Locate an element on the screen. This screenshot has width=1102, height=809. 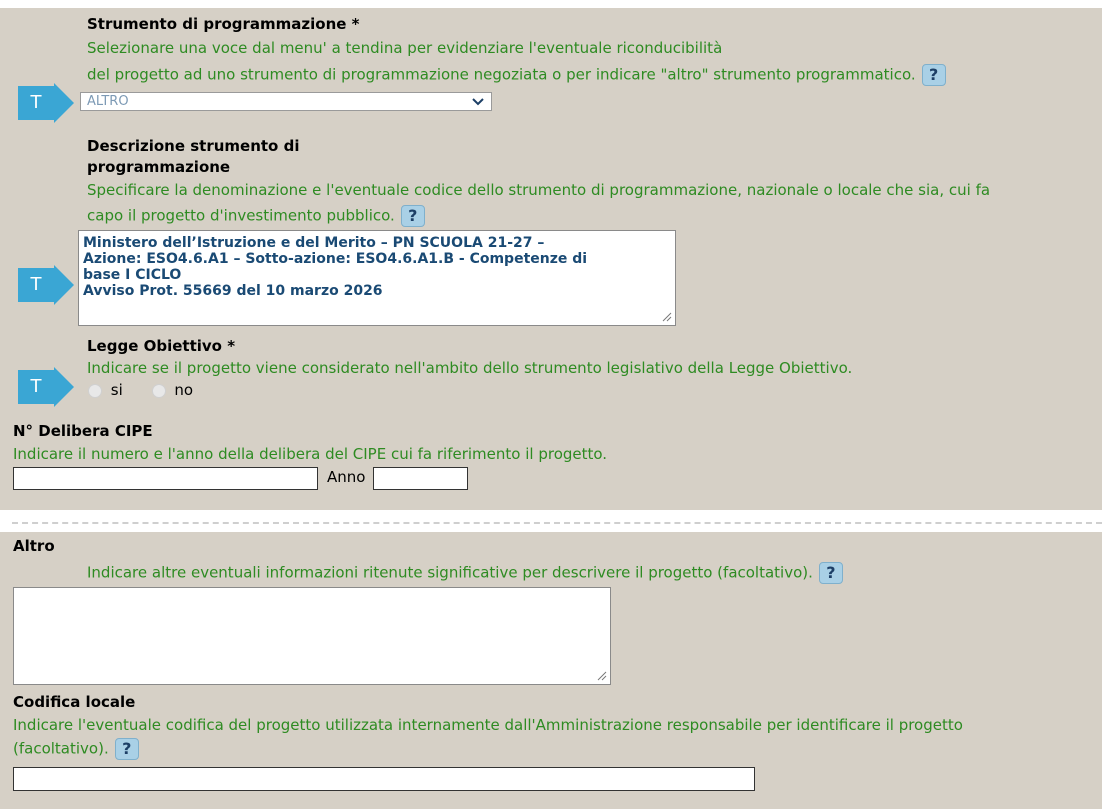
codifica-title: Codifica locale is located at coordinates (74, 702).